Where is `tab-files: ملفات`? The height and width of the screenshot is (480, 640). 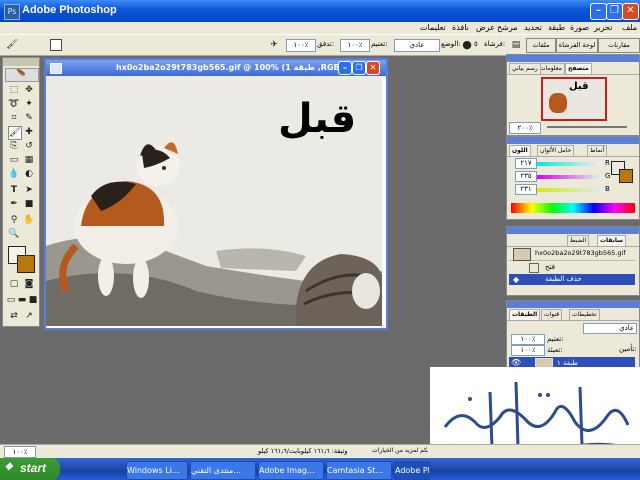 tab-files: ملفات is located at coordinates (541, 45).